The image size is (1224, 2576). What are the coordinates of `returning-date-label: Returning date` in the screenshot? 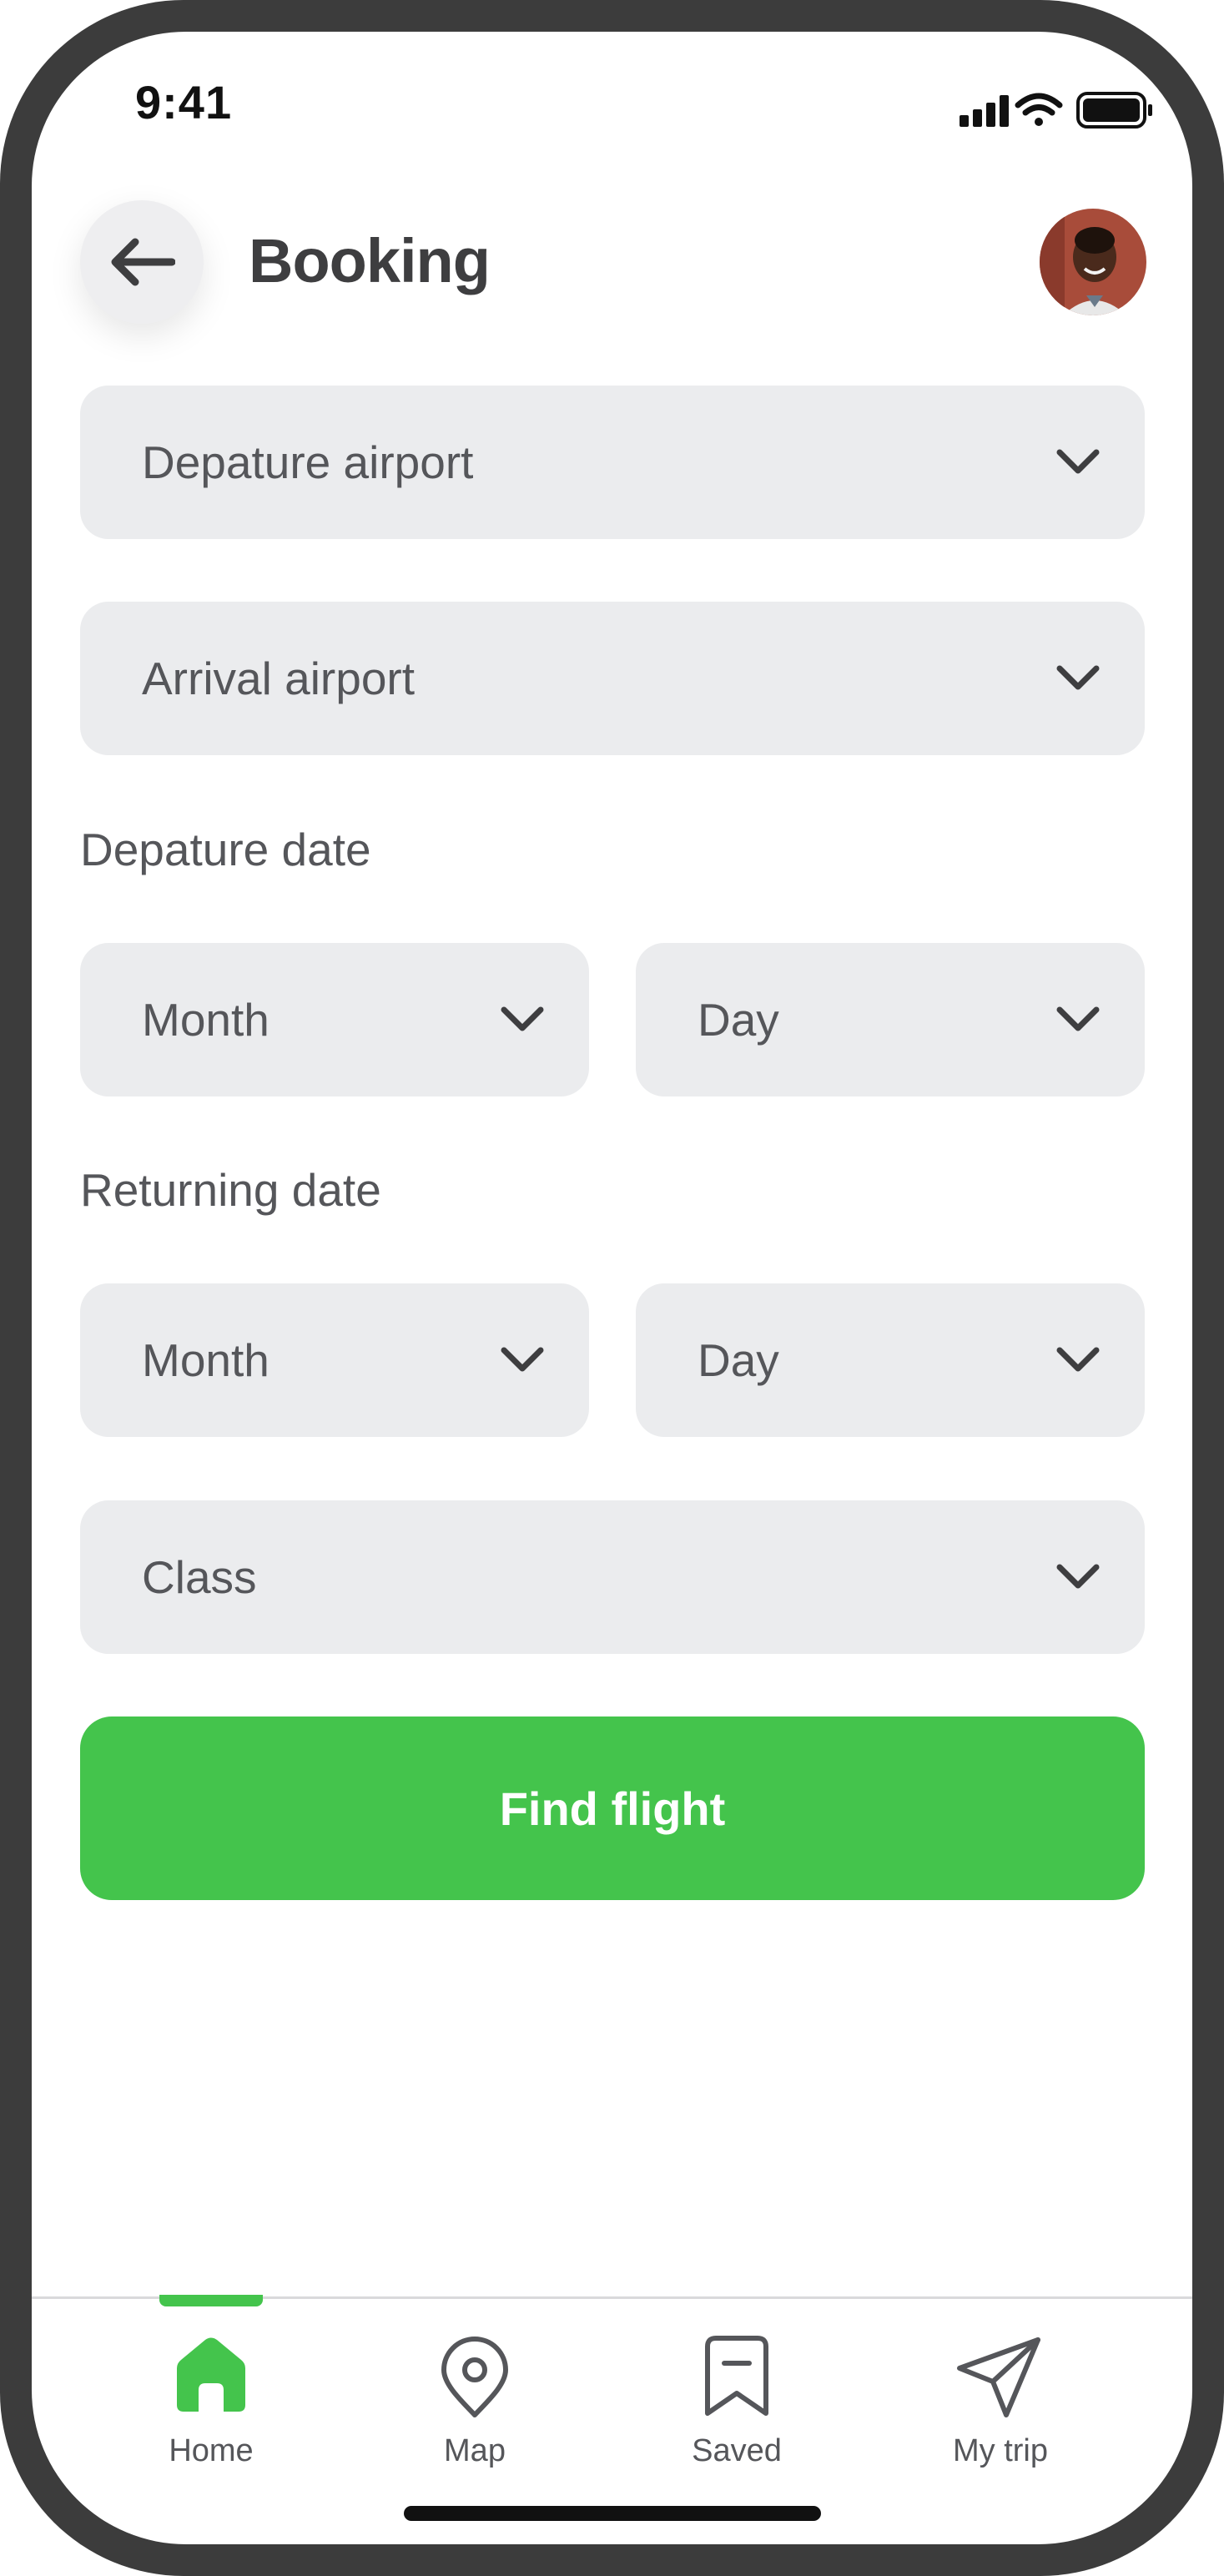 It's located at (230, 1190).